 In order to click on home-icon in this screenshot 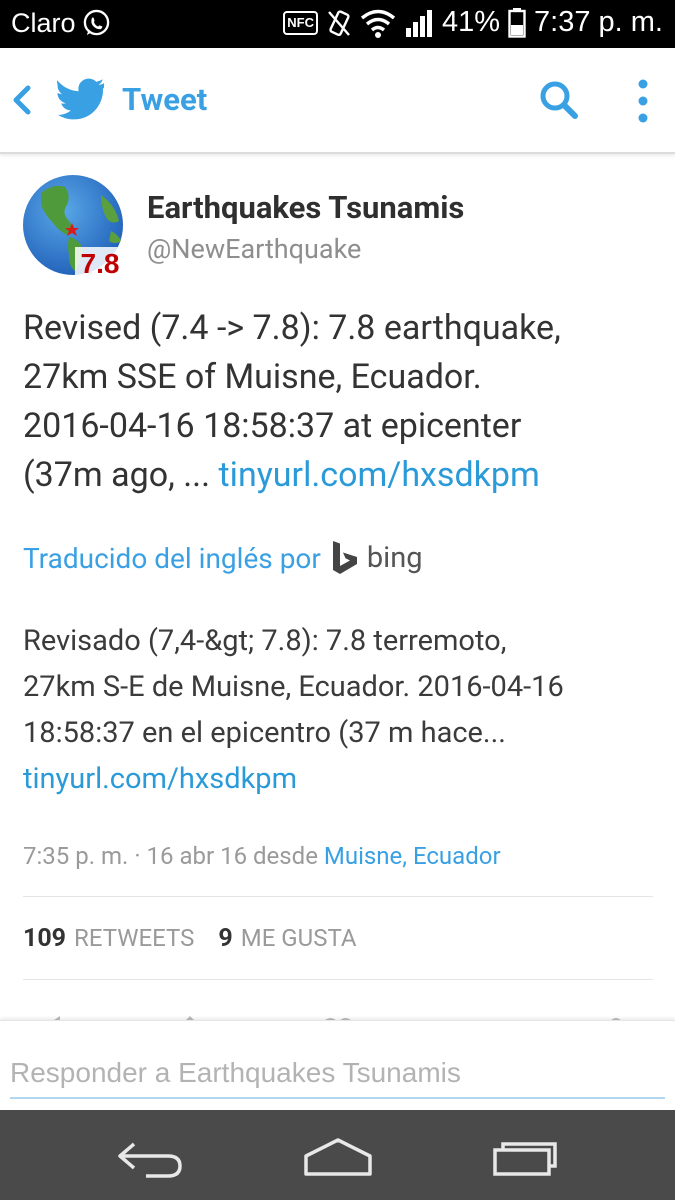, I will do `click(338, 1157)`.